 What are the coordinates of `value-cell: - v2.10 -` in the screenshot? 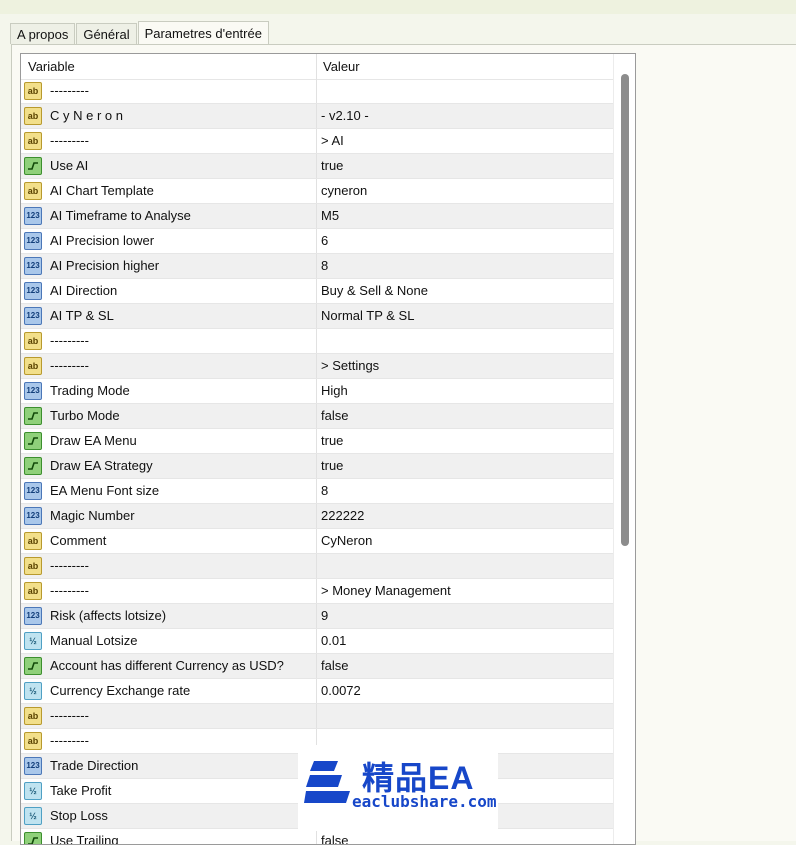 It's located at (465, 116).